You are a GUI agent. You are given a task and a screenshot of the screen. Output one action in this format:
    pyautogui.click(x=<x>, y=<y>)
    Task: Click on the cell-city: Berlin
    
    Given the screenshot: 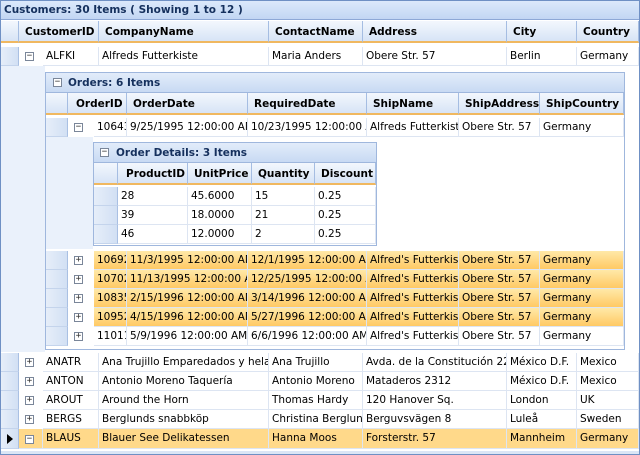 What is the action you would take?
    pyautogui.click(x=542, y=56)
    